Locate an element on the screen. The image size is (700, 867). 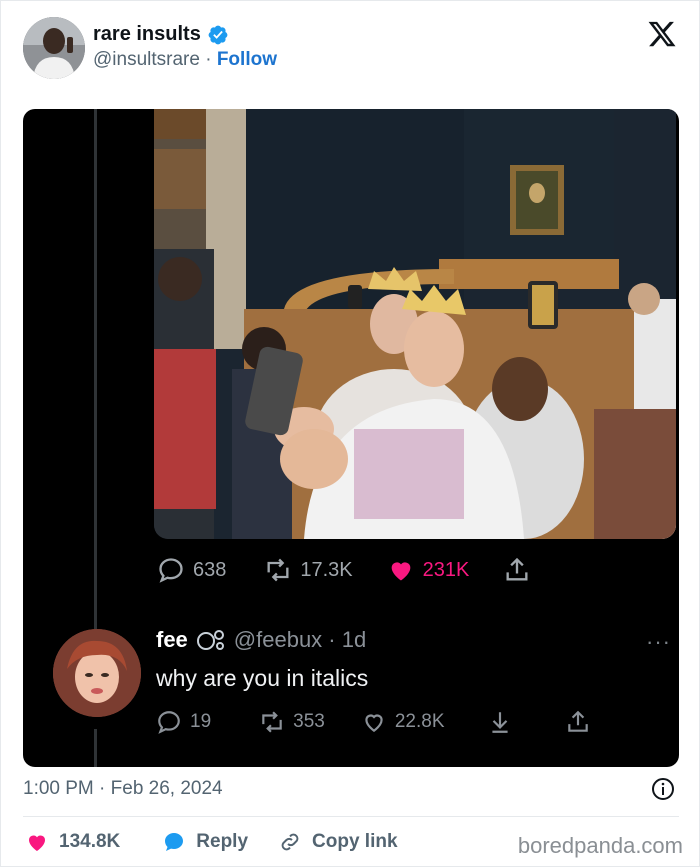
x-logo-icon is located at coordinates (662, 34).